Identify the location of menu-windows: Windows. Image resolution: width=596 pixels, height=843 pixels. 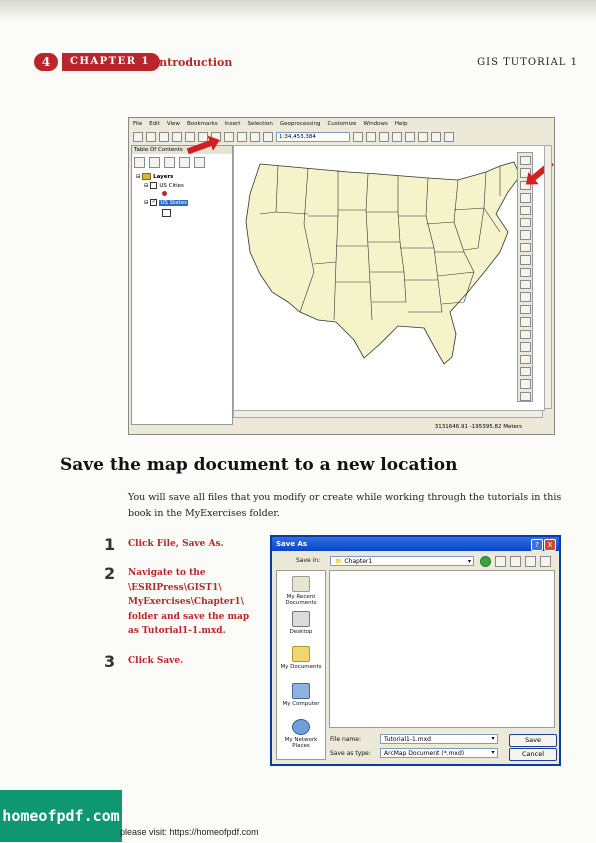
(375, 125).